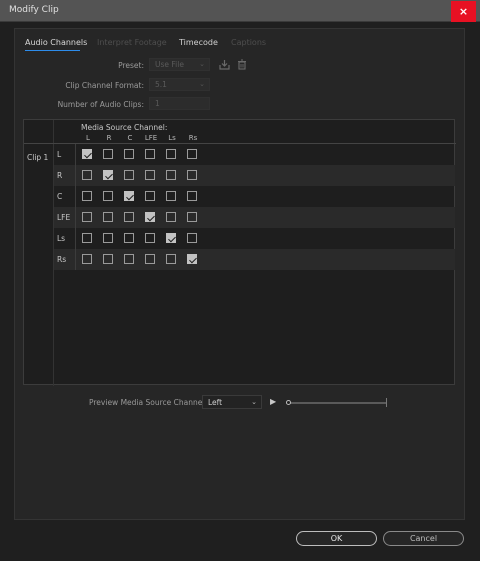 Image resolution: width=480 pixels, height=561 pixels. What do you see at coordinates (65, 154) in the screenshot?
I see `row-label: L` at bounding box center [65, 154].